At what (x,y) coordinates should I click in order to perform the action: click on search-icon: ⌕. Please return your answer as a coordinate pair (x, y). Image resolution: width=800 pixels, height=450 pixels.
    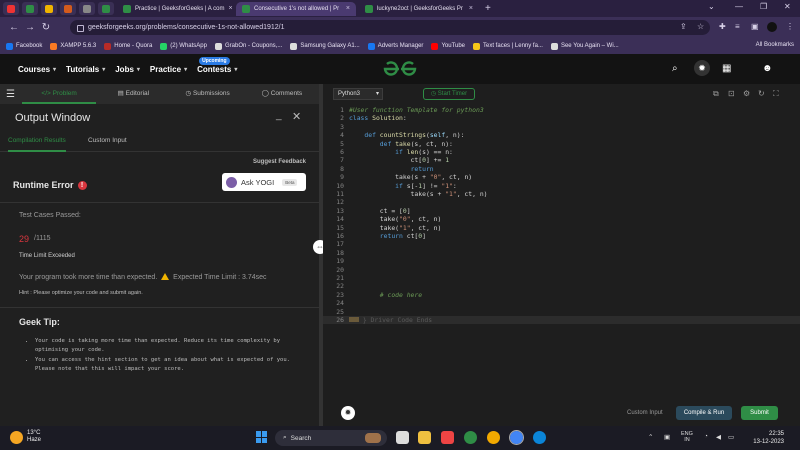
    Looking at the image, I should click on (675, 68).